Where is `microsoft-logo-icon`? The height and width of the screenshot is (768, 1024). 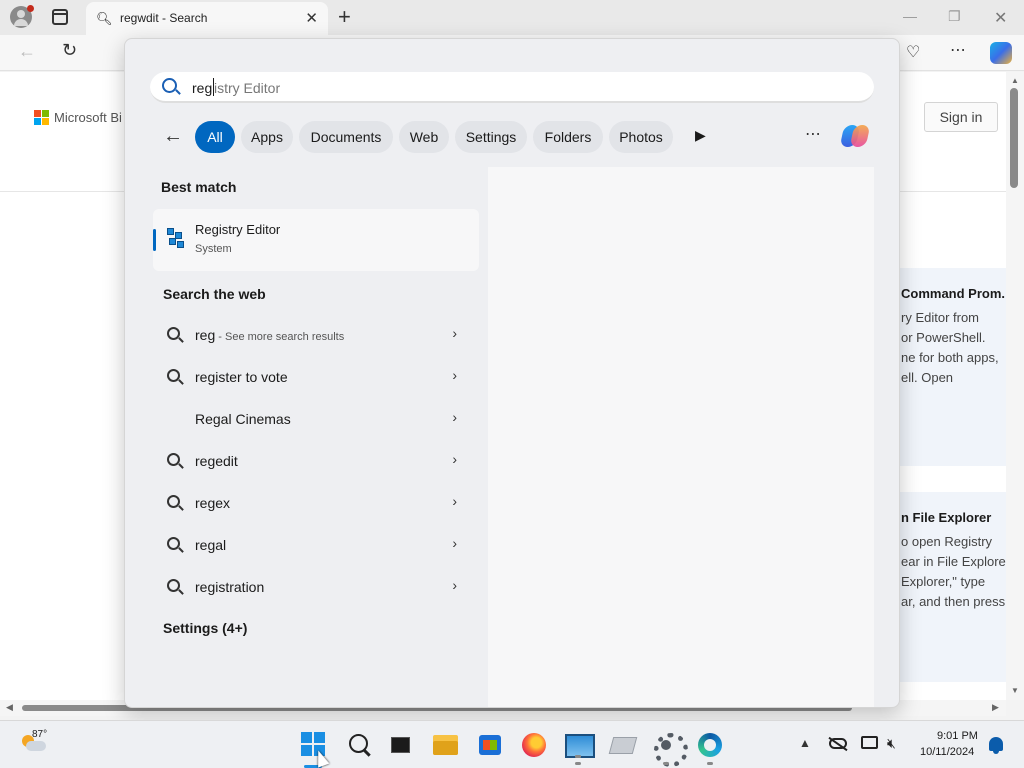 microsoft-logo-icon is located at coordinates (42, 118).